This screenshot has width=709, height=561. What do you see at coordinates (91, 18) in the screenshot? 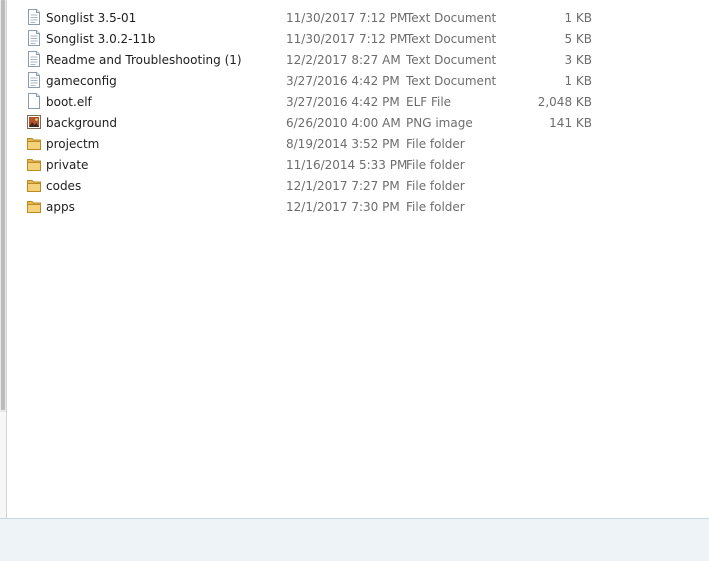
I see `file-name: Songlist 3.5-01` at bounding box center [91, 18].